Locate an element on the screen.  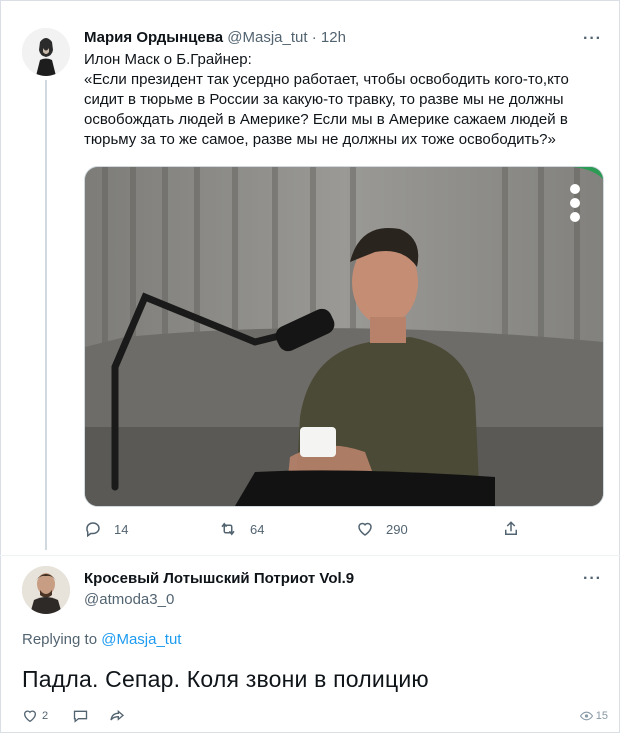
author-handle: @Masja_tut is located at coordinates (267, 37).